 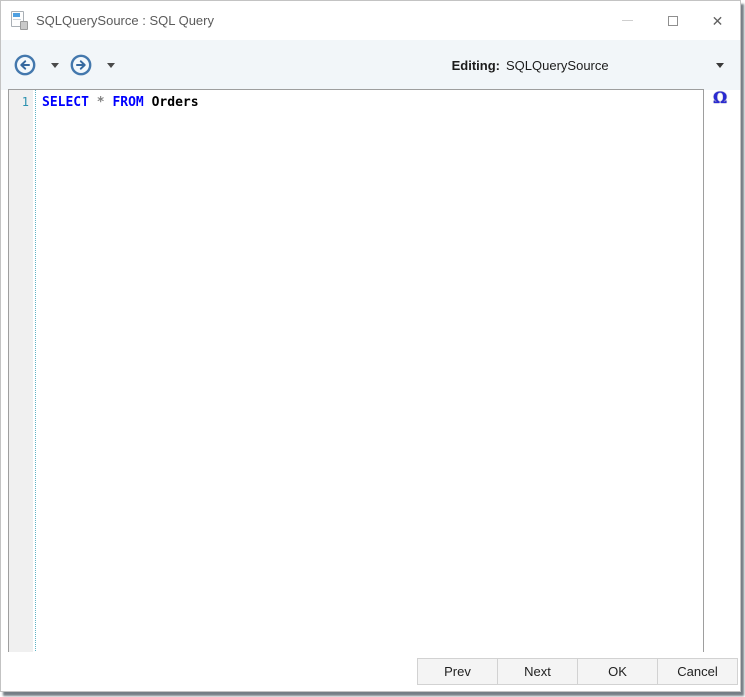 I want to click on maximize-button, so click(x=672, y=20).